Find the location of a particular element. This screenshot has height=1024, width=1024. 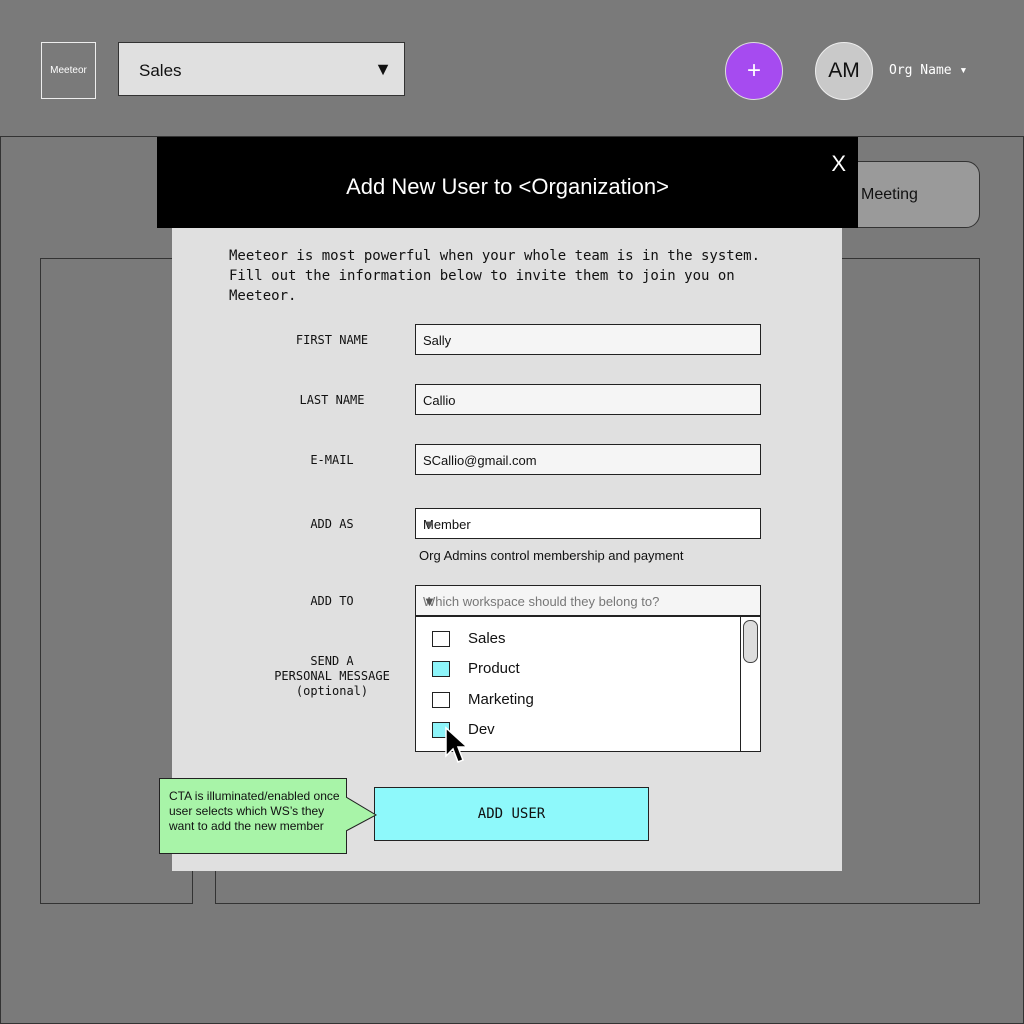

org-menu: Org Name ▾ is located at coordinates (928, 70).